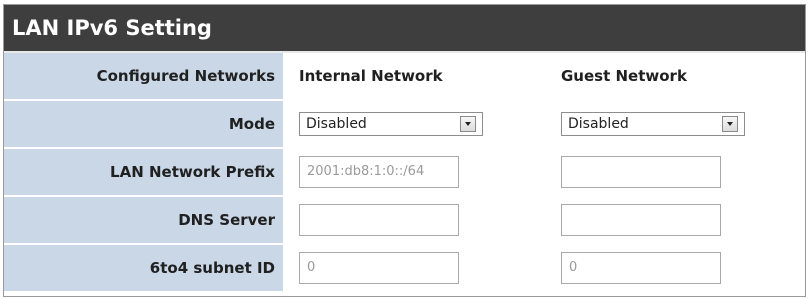  Describe the element at coordinates (641, 220) in the screenshot. I see `guest-dns-input` at that location.